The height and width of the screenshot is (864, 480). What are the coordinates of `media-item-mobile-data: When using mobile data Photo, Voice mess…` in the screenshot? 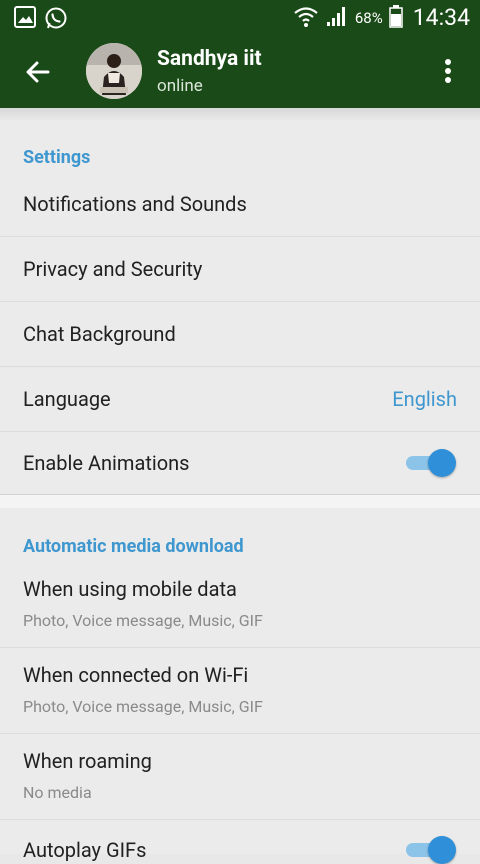 It's located at (240, 605).